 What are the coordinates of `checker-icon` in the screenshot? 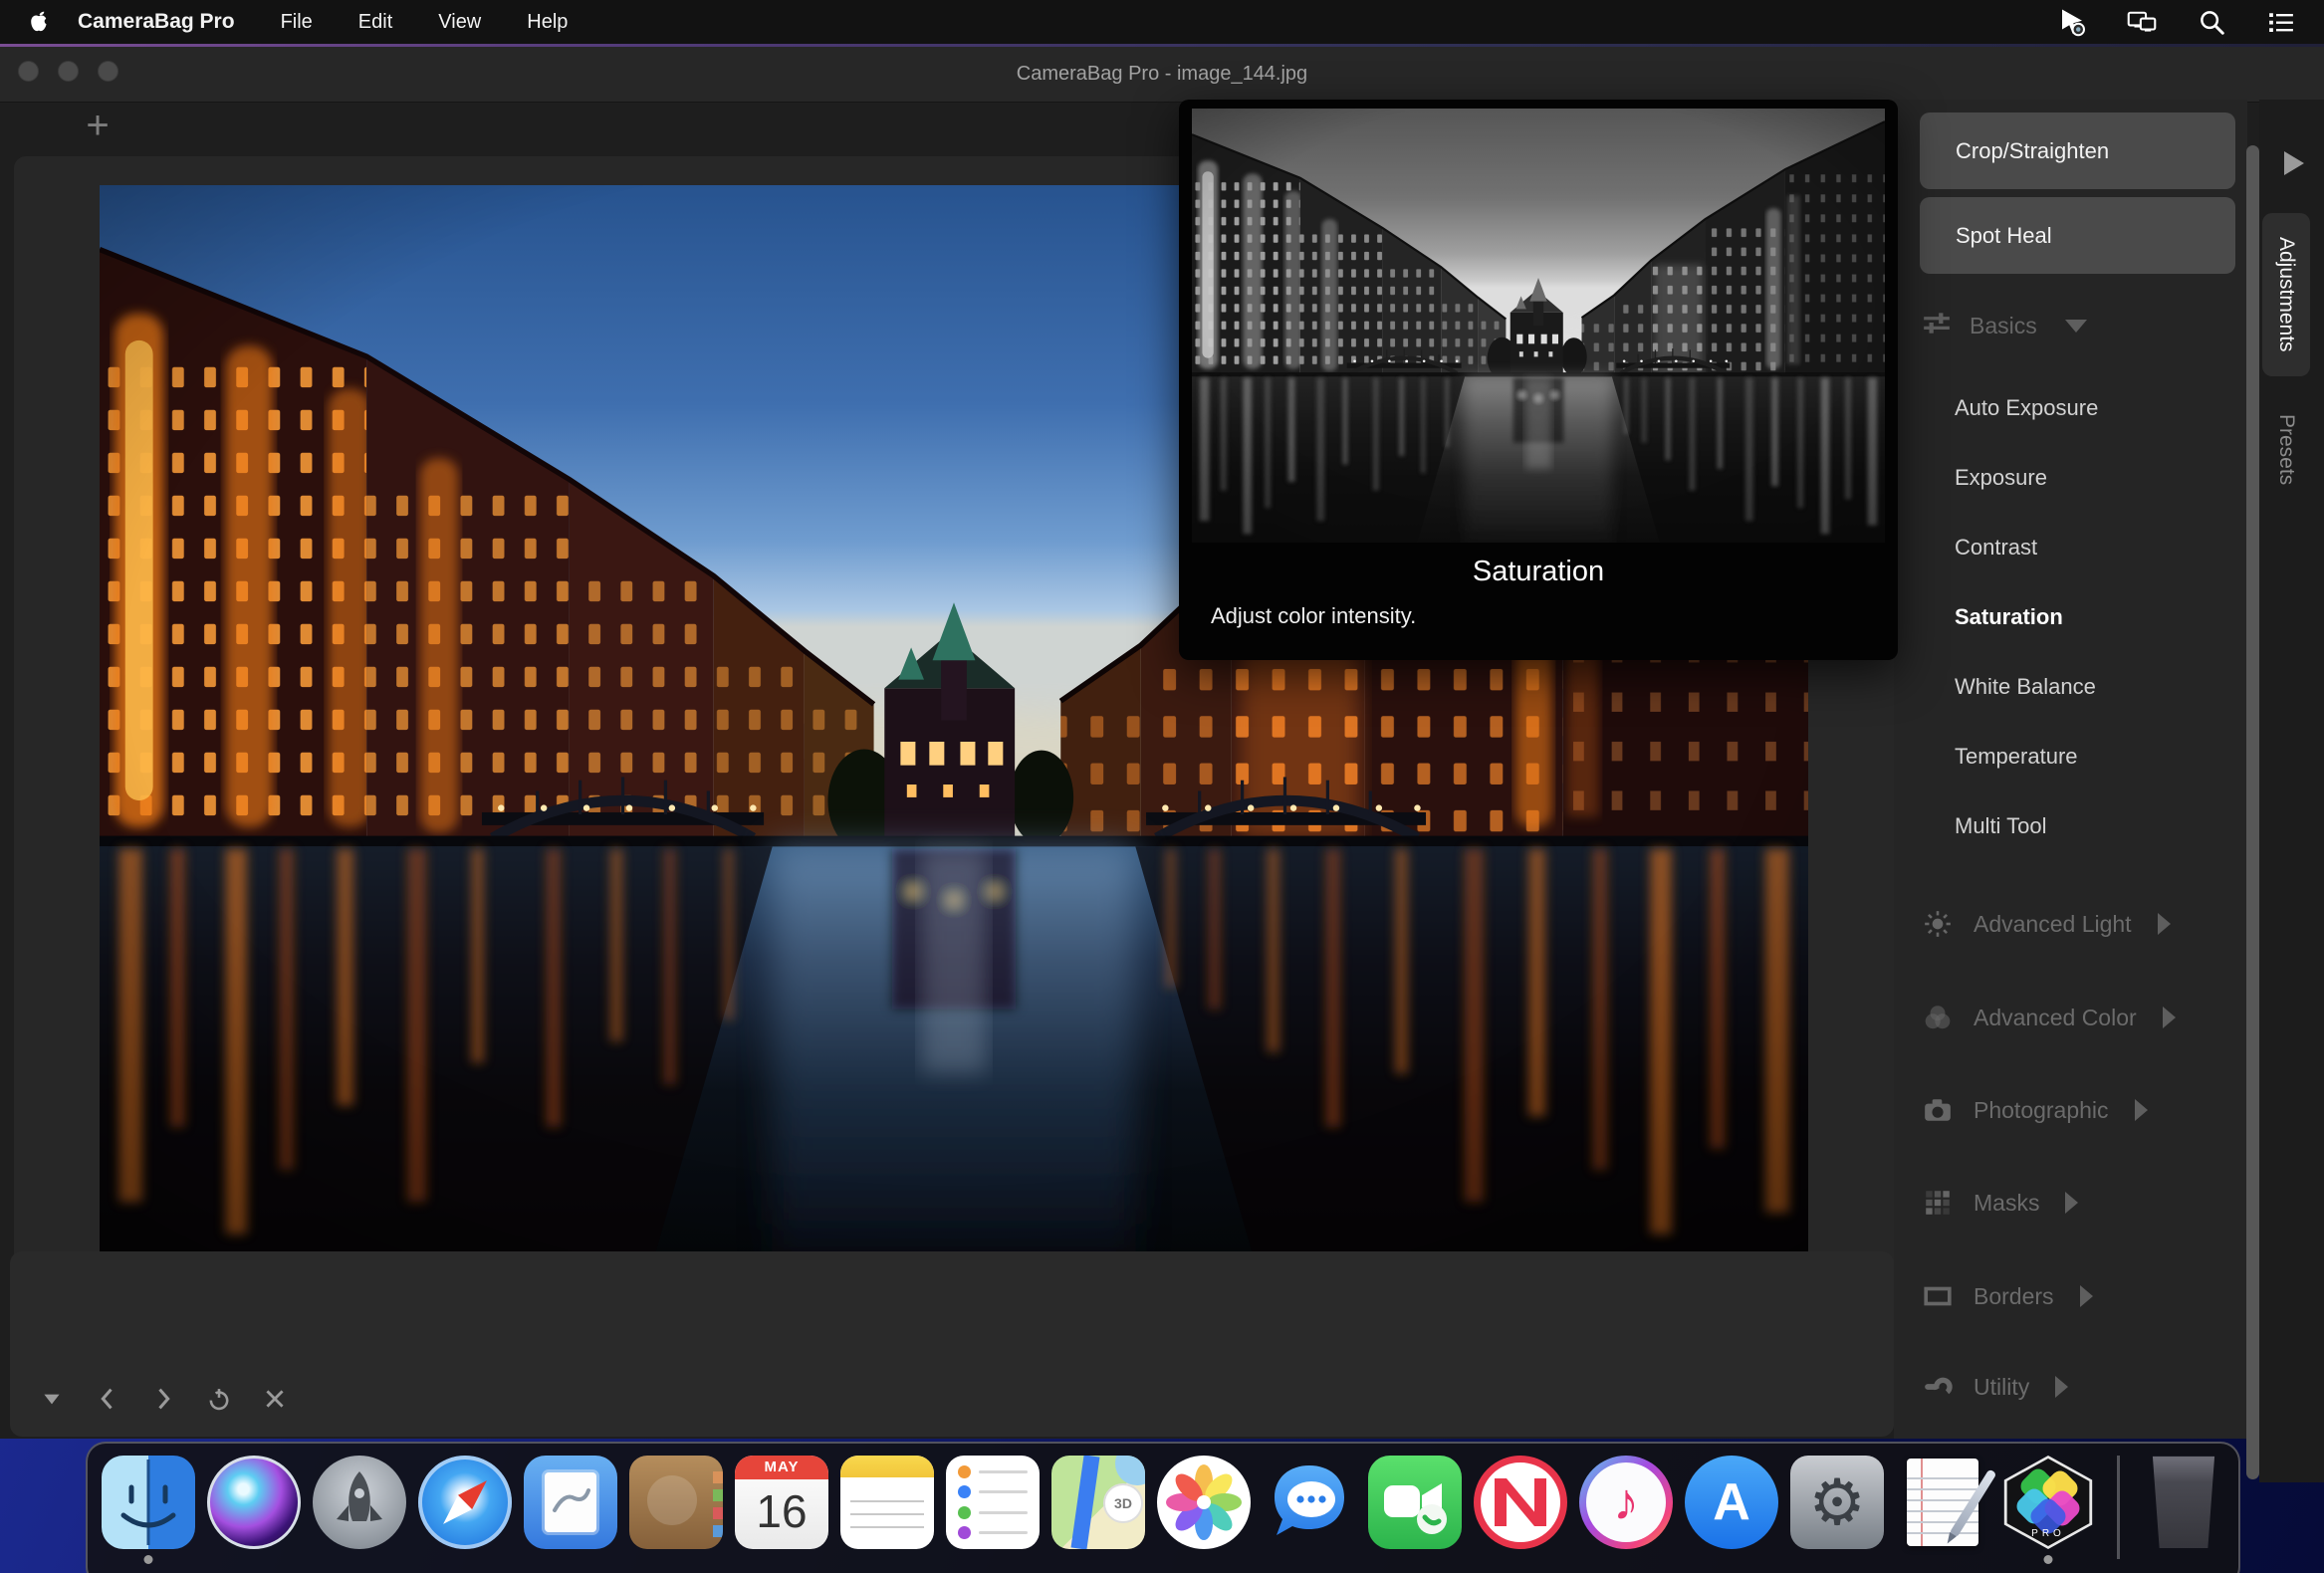 It's located at (1938, 1203).